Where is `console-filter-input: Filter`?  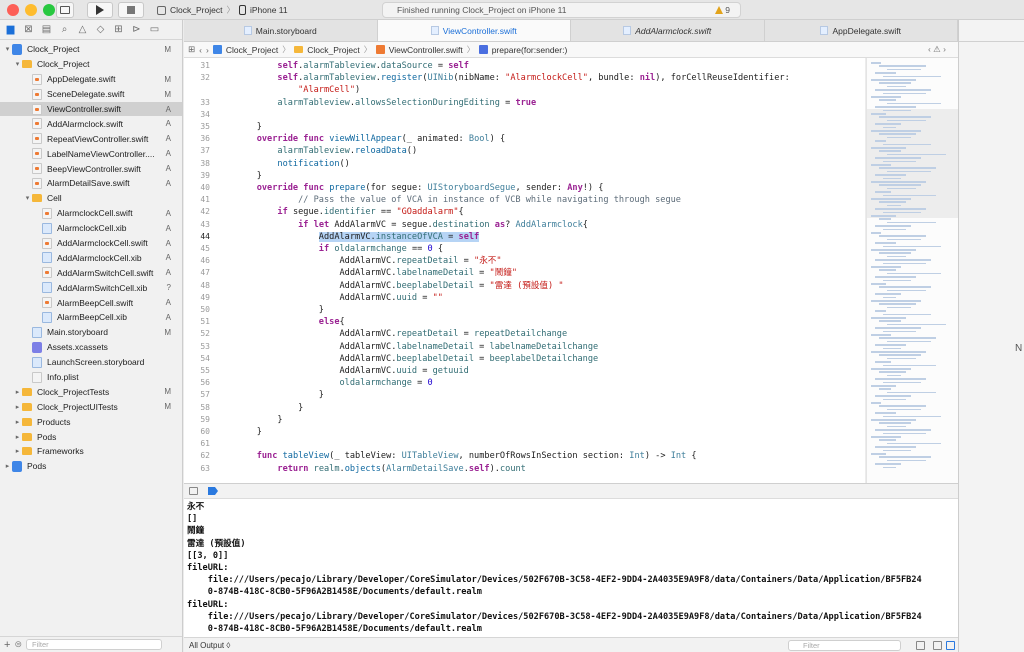 console-filter-input: Filter is located at coordinates (844, 645).